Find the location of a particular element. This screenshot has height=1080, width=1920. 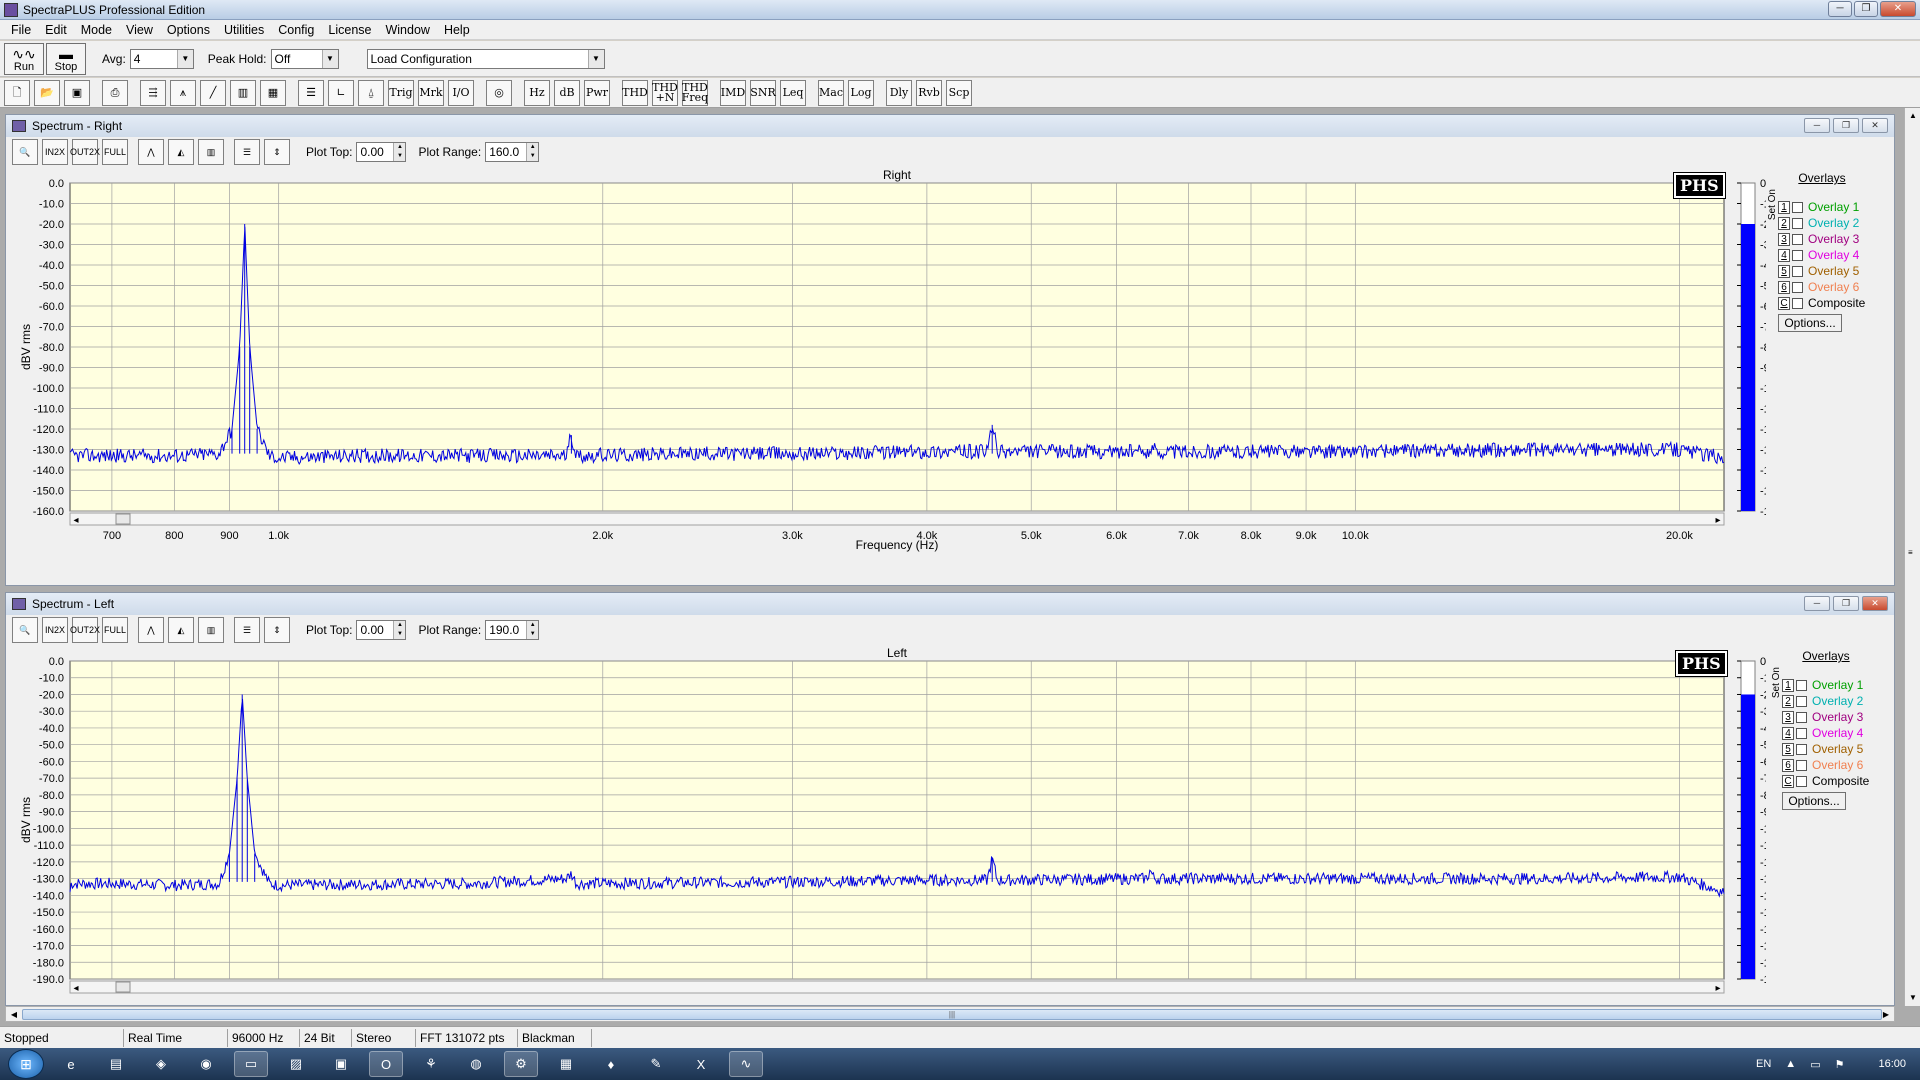

line-style-icon: ⋀ is located at coordinates (151, 630).